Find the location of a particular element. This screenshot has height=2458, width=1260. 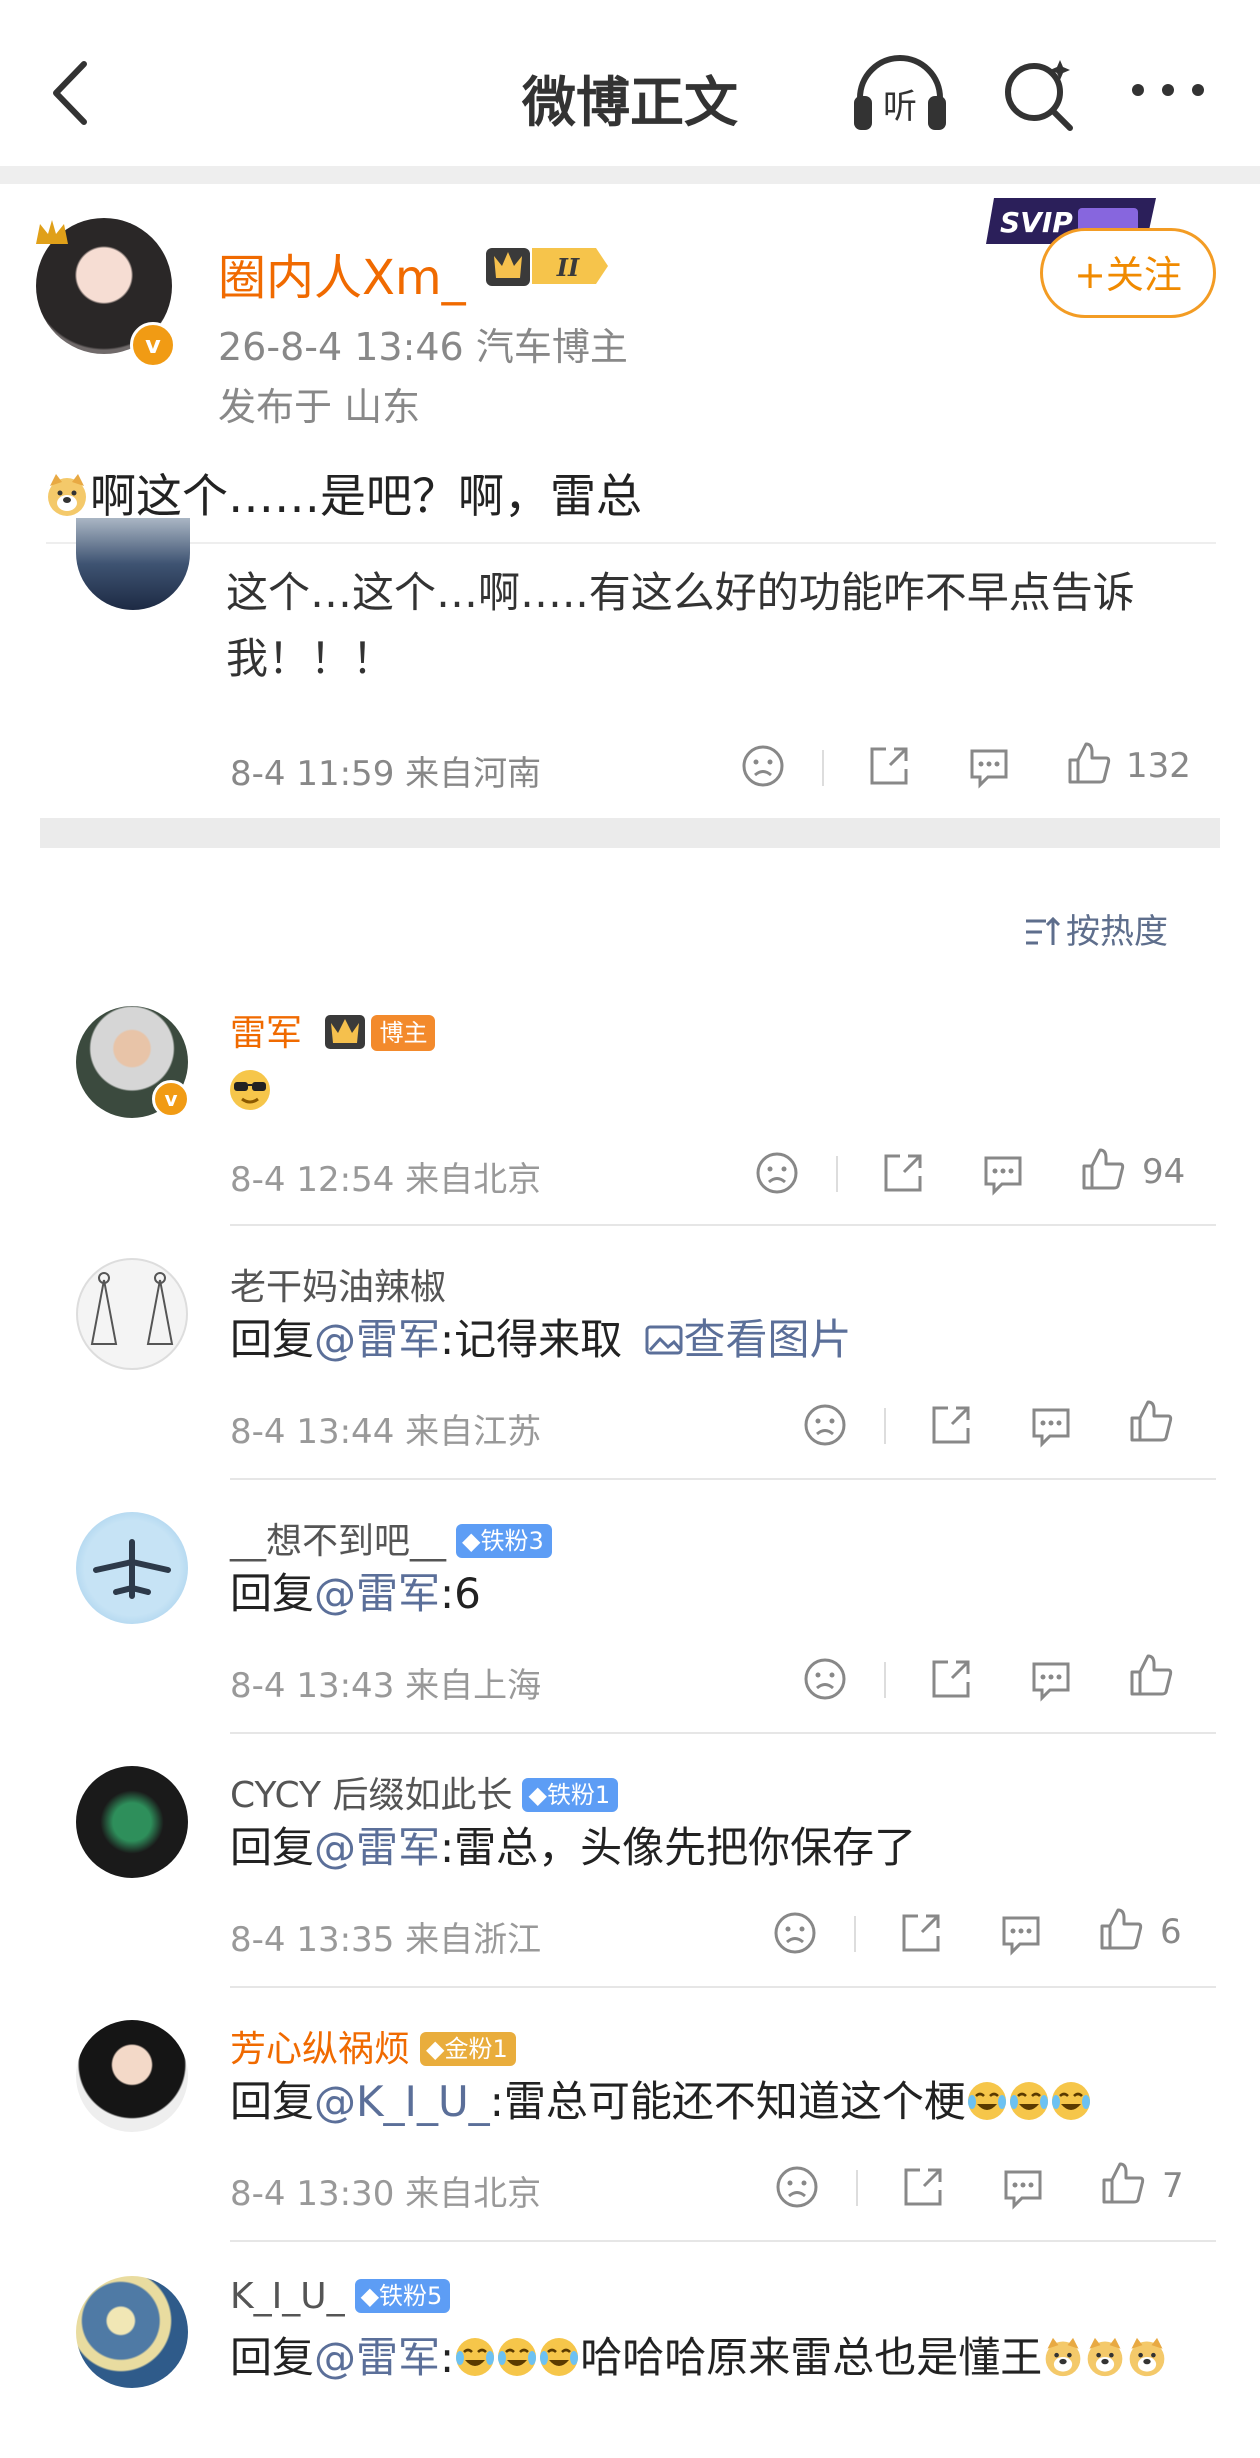

sort-icon is located at coordinates (1043, 930).